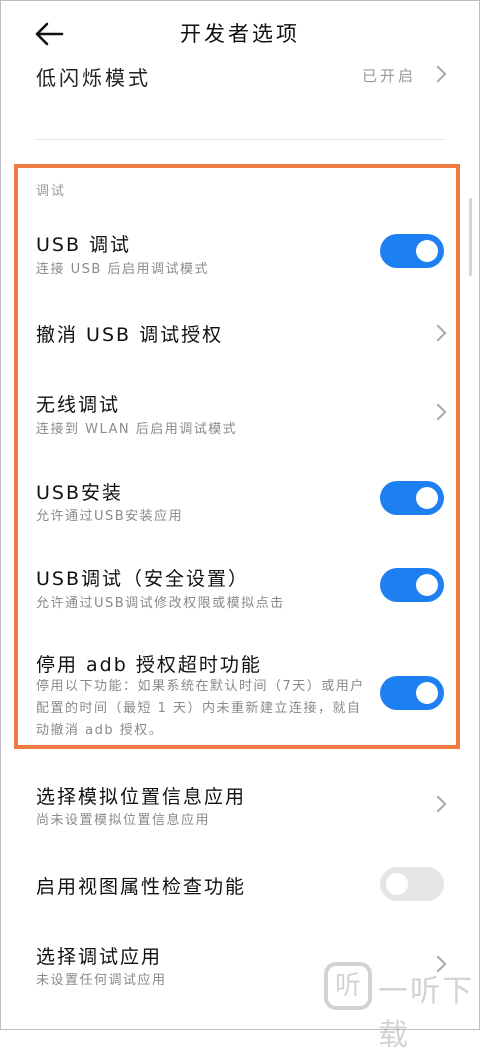  Describe the element at coordinates (426, 1013) in the screenshot. I see `watermark-text: 一听下载` at that location.